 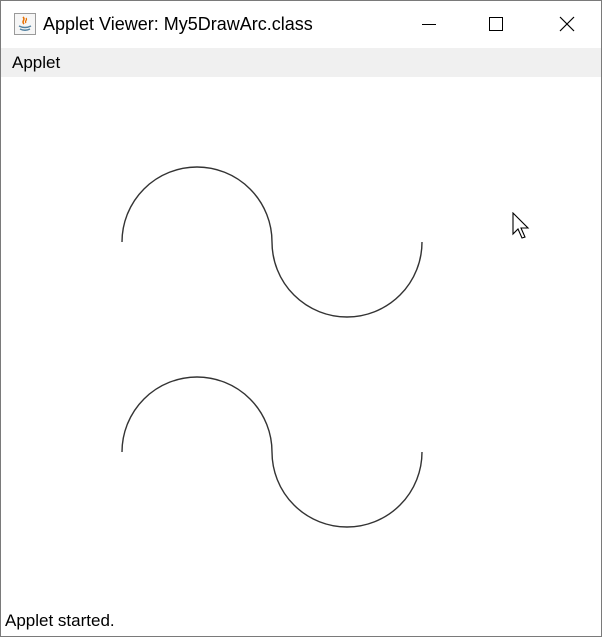 What do you see at coordinates (36, 63) in the screenshot?
I see `menu-applet: Applet` at bounding box center [36, 63].